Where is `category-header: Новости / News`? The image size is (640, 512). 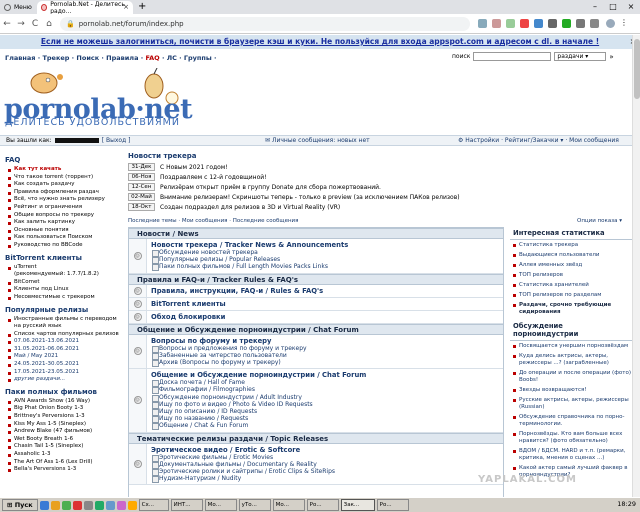
category-header: Новости / News is located at coordinates (316, 233).